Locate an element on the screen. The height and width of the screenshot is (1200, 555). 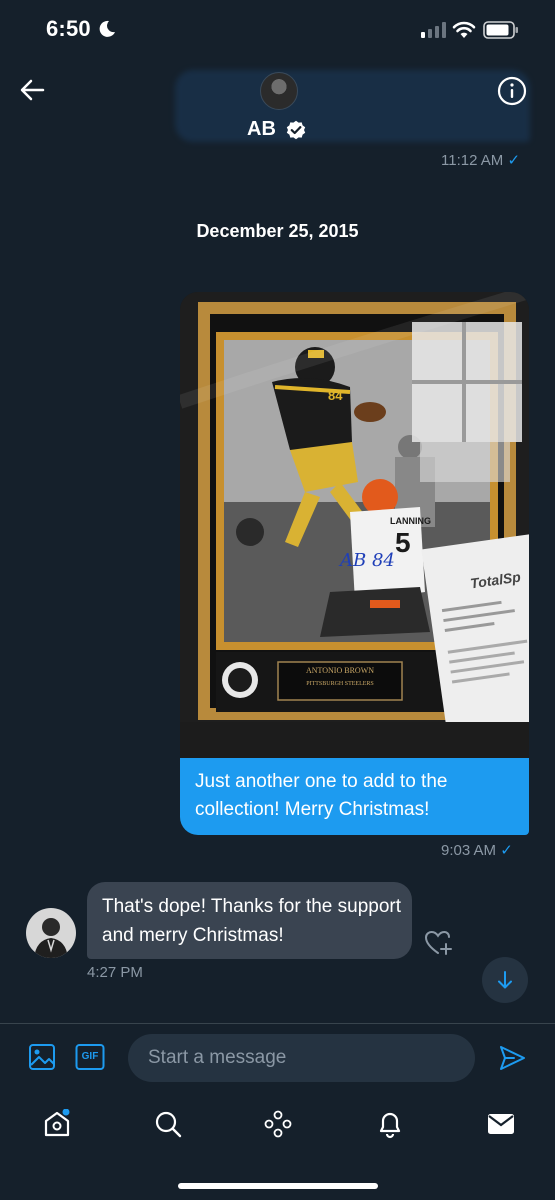
back-arrow-icon is located at coordinates (32, 90).